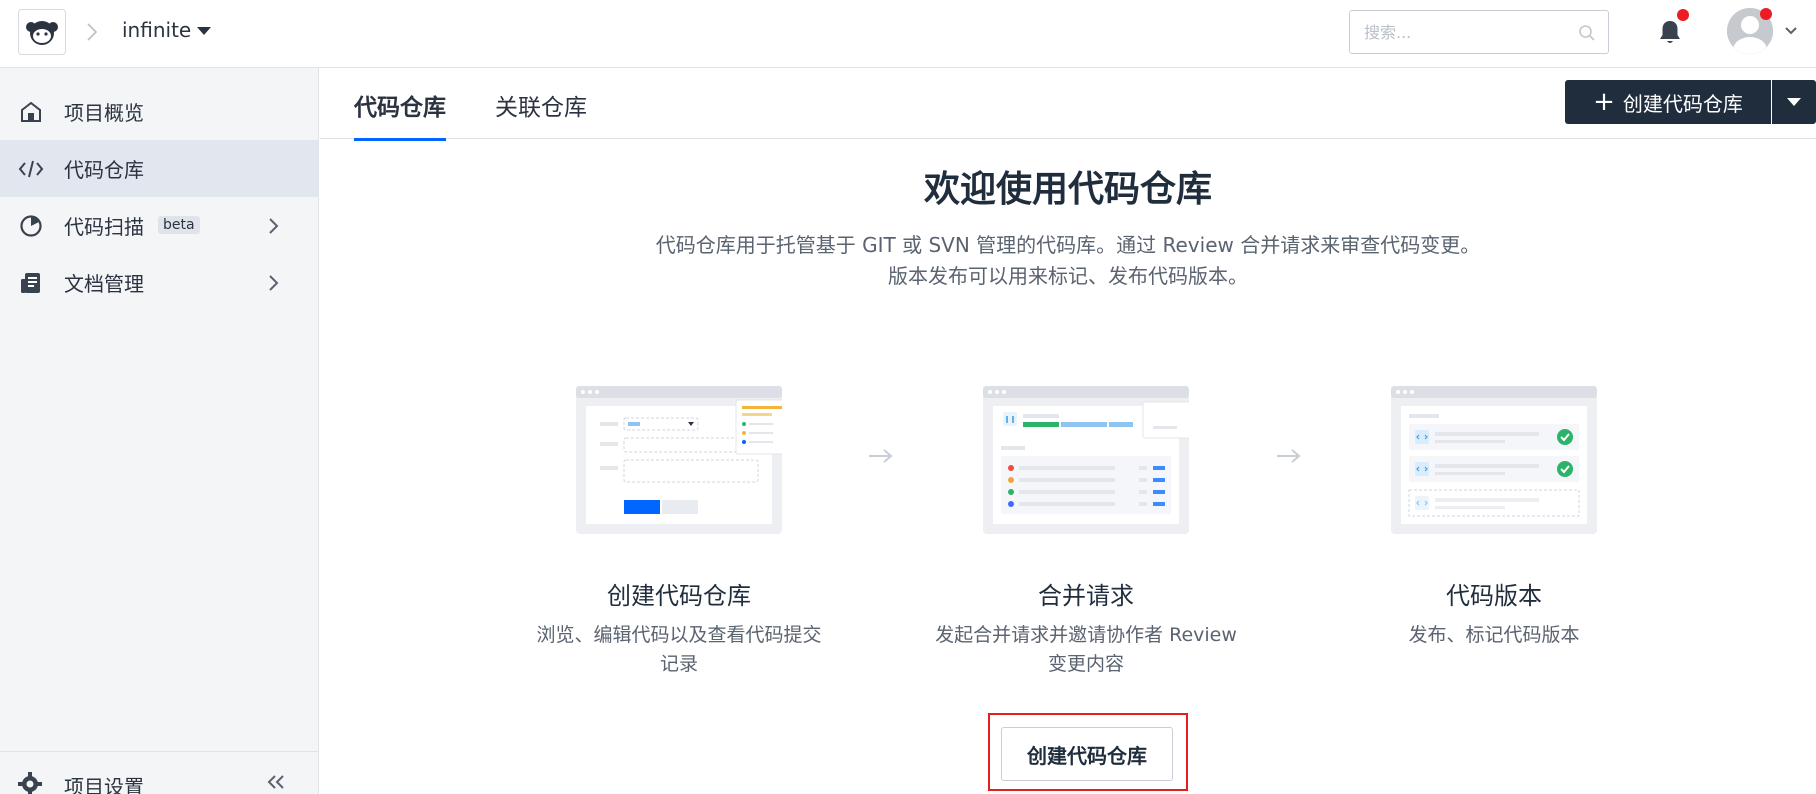 This screenshot has height=794, width=1816. I want to click on sidebar-item-docs: 文档管理, so click(159, 282).